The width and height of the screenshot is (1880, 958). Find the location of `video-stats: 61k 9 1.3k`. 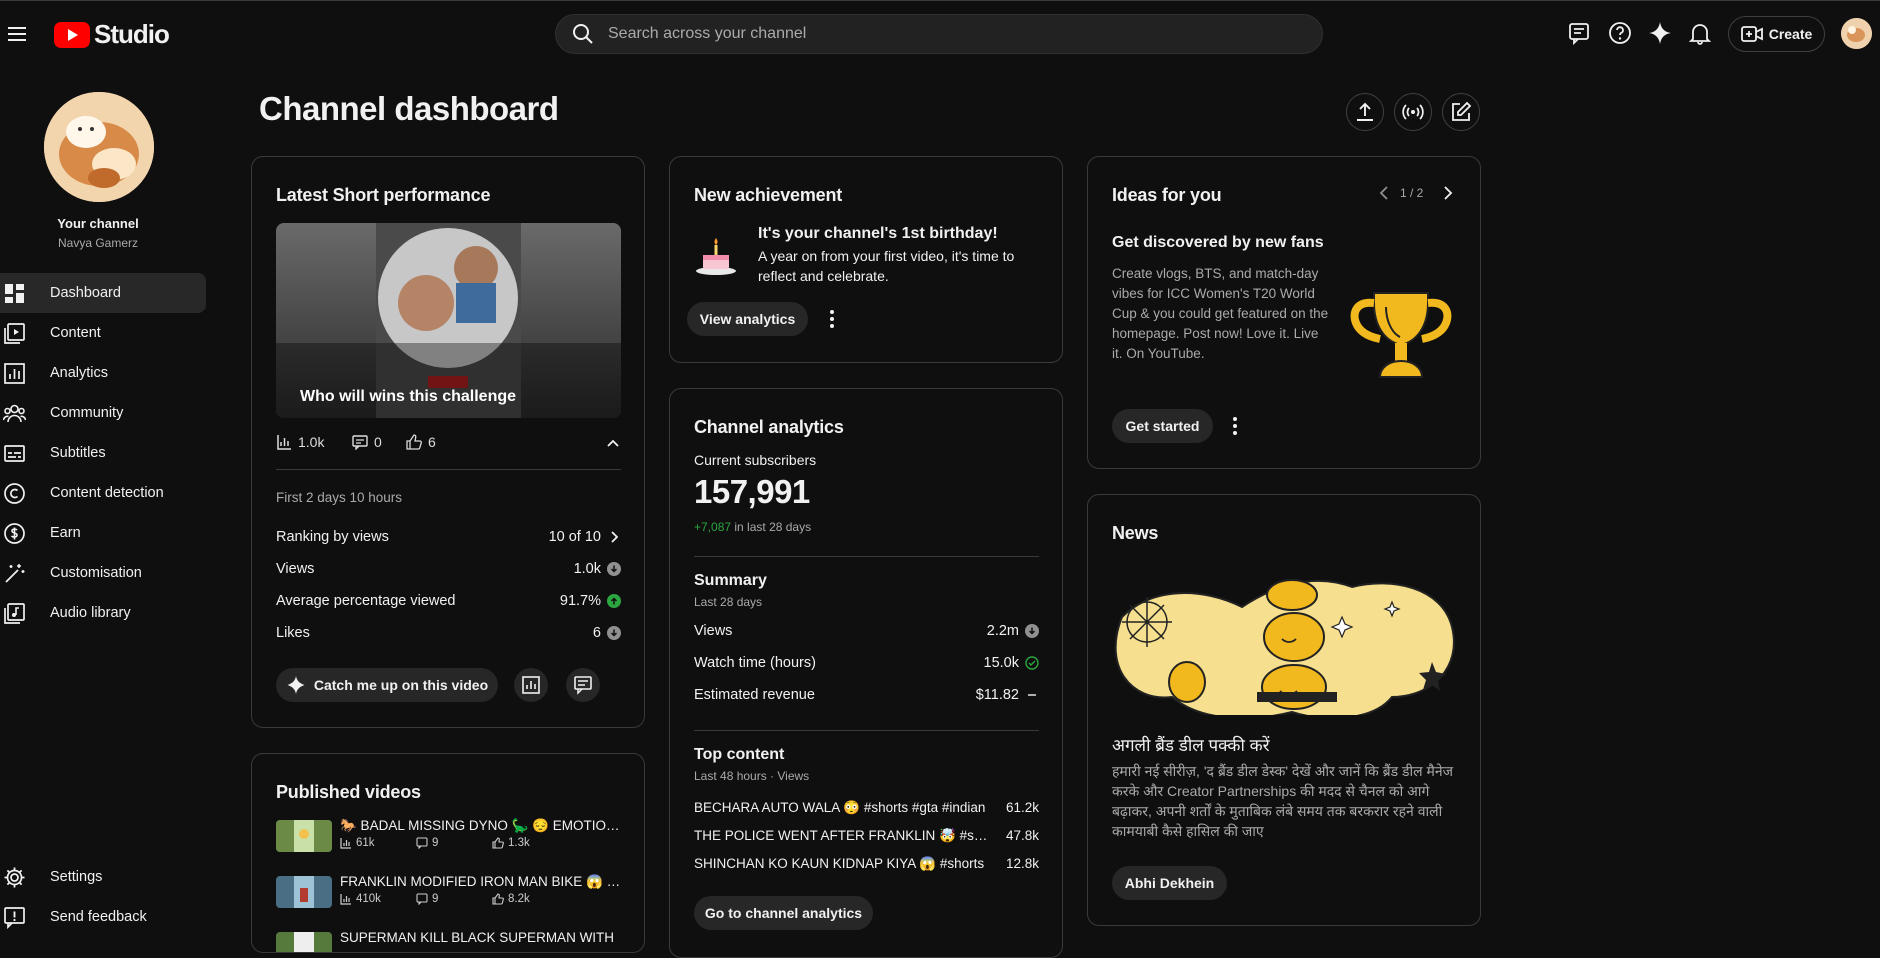

video-stats: 61k 9 1.3k is located at coordinates (435, 843).